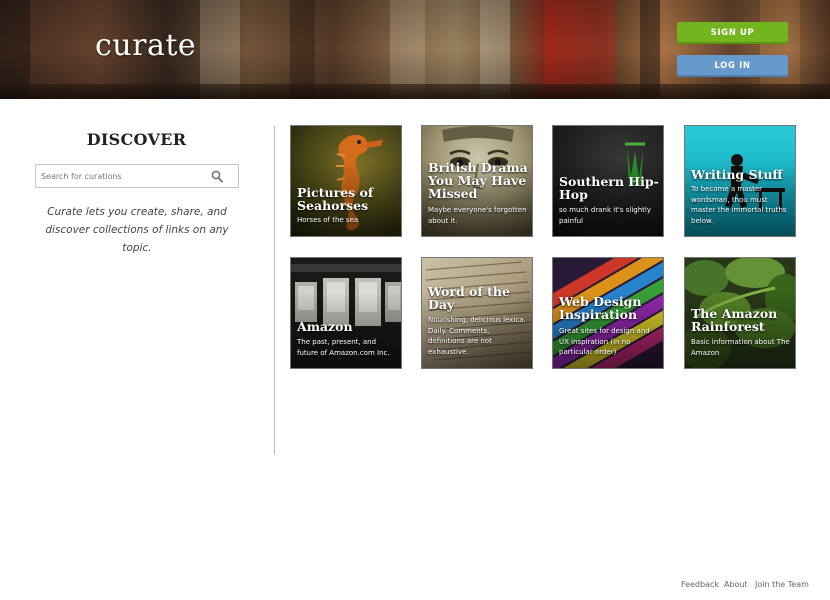 This screenshot has width=830, height=600. Describe the element at coordinates (335, 199) in the screenshot. I see `card-title: Pictures of Seahorses` at that location.